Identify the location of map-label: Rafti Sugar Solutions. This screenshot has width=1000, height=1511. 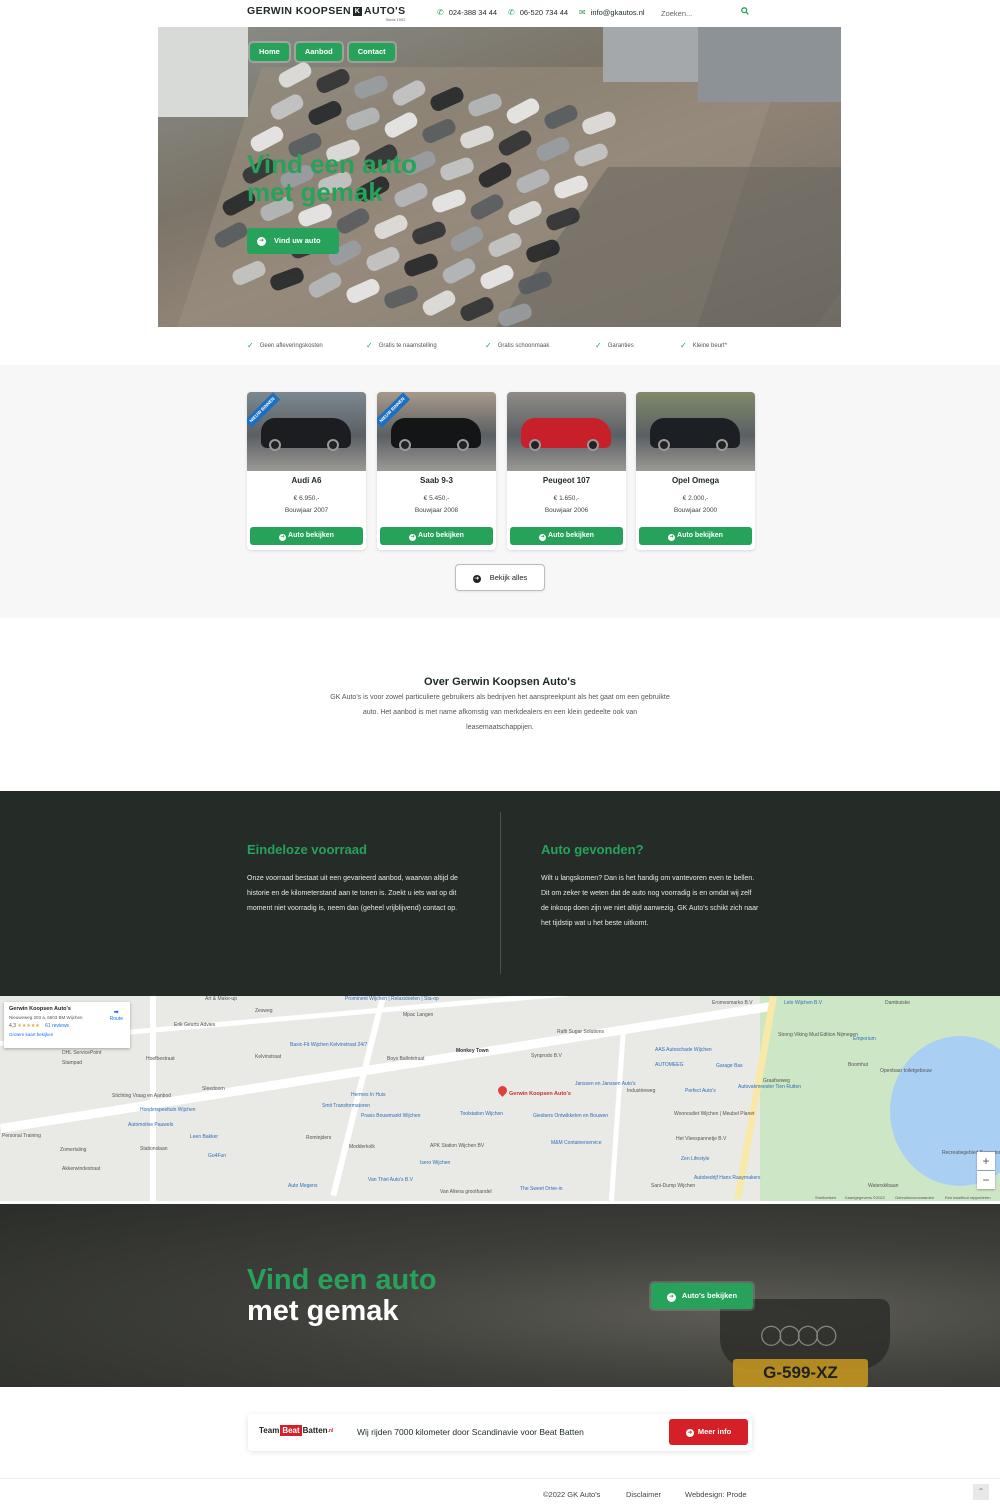
(580, 1032).